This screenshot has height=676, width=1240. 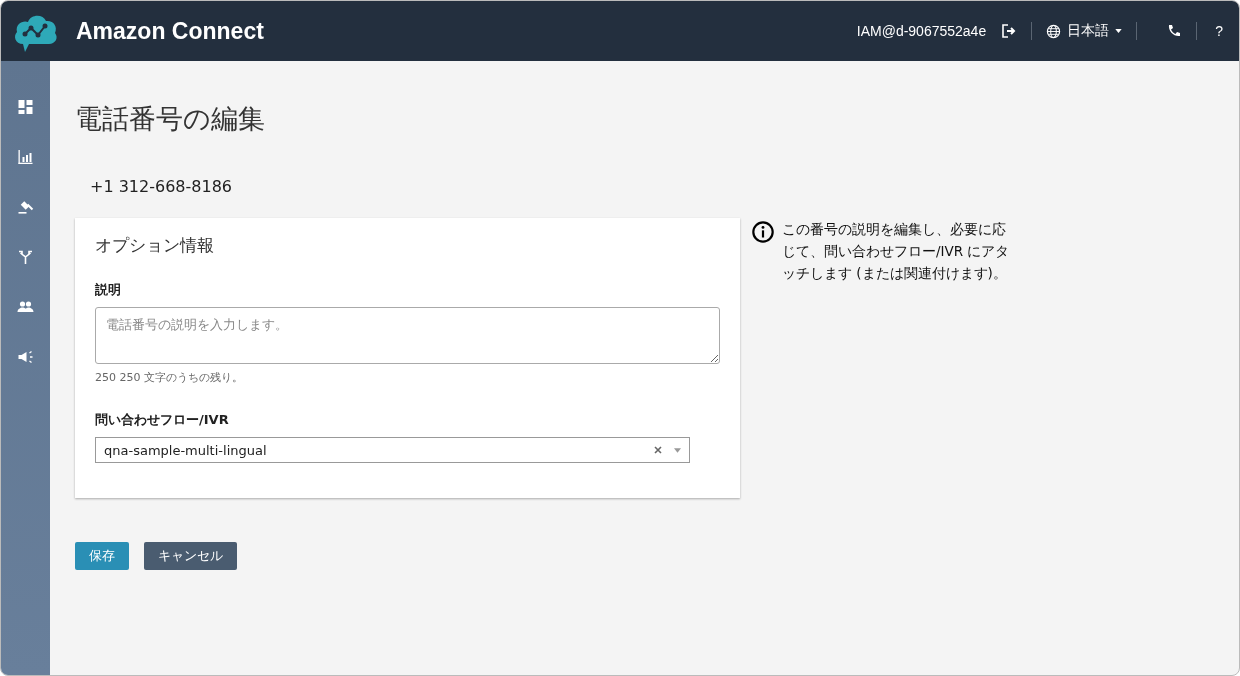 I want to click on globe-icon, so click(x=1054, y=31).